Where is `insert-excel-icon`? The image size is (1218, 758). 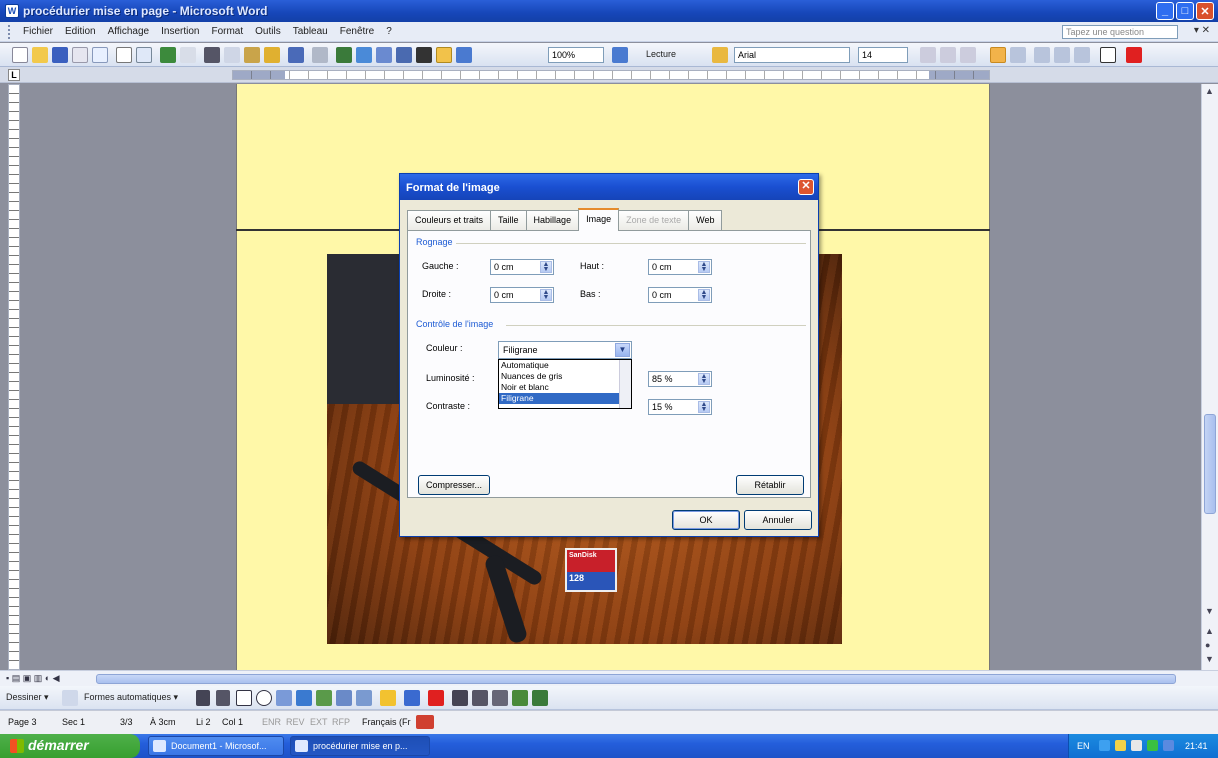
insert-excel-icon is located at coordinates (404, 55).